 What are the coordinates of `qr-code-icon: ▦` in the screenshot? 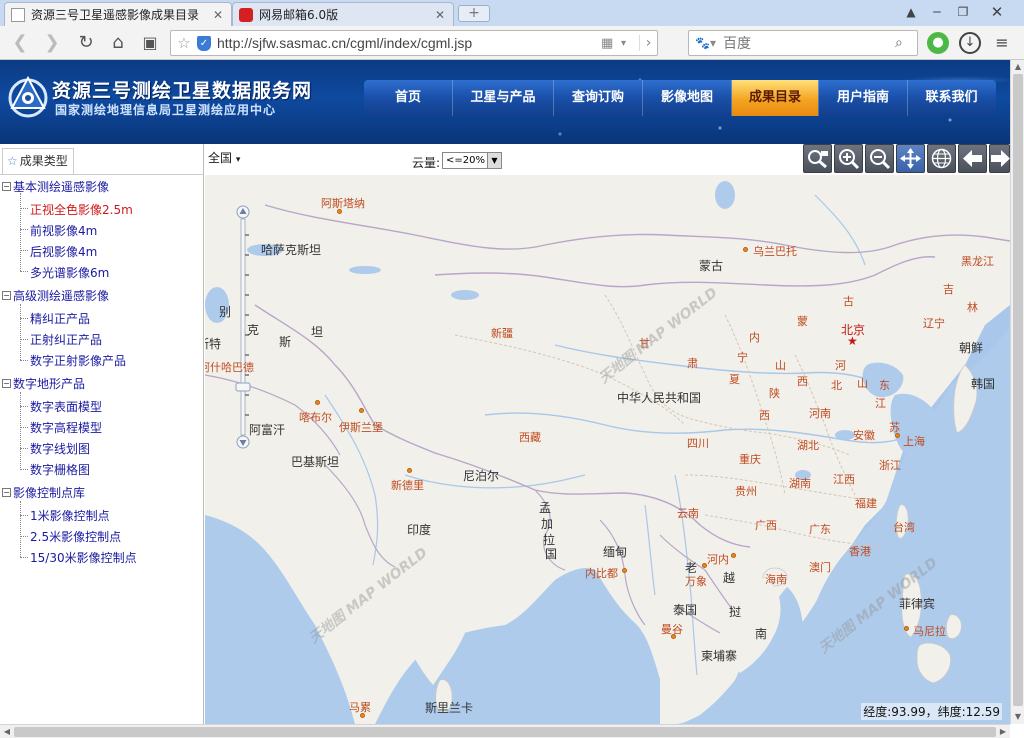 It's located at (611, 43).